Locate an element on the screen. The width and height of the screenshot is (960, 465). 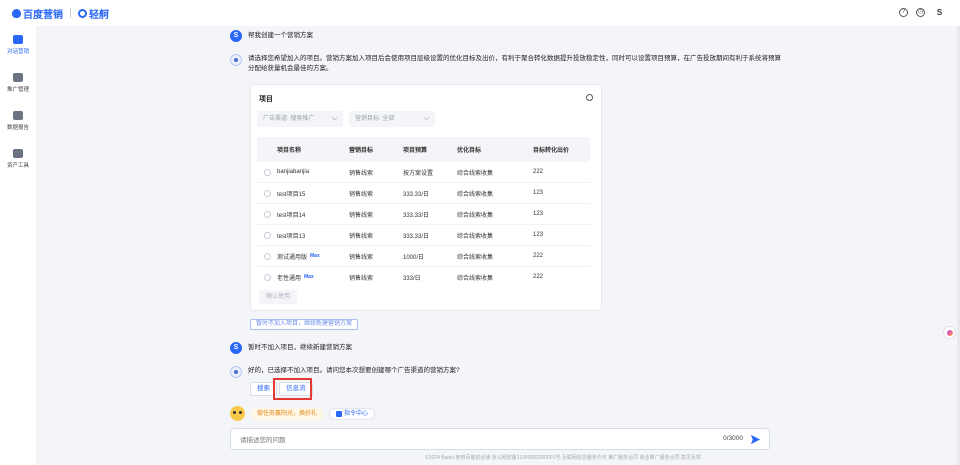
table-header: 项目名称 营销目标 项目预算 优化目标 目标转化出价 is located at coordinates (423, 149).